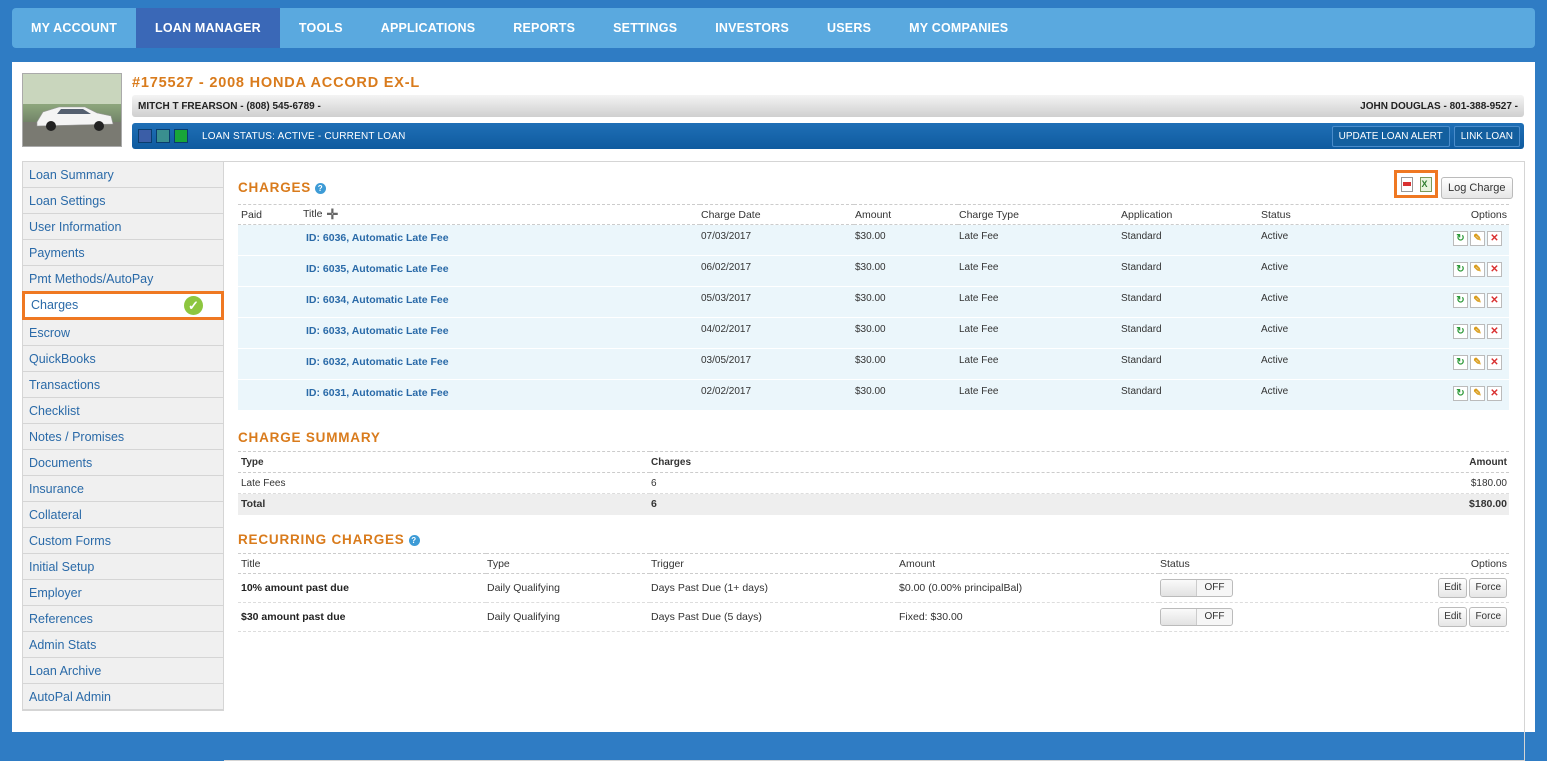 The height and width of the screenshot is (761, 1547). I want to click on col-title-label: Title, so click(313, 214).